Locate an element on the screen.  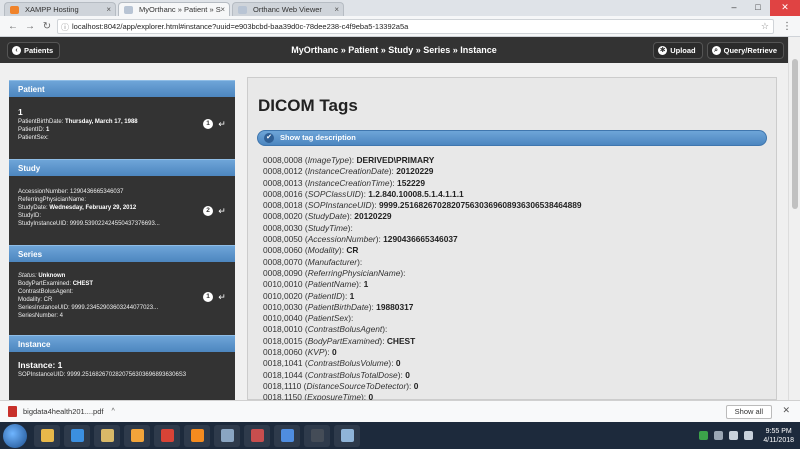
close-icon: ✕ is located at coordinates (786, 410).